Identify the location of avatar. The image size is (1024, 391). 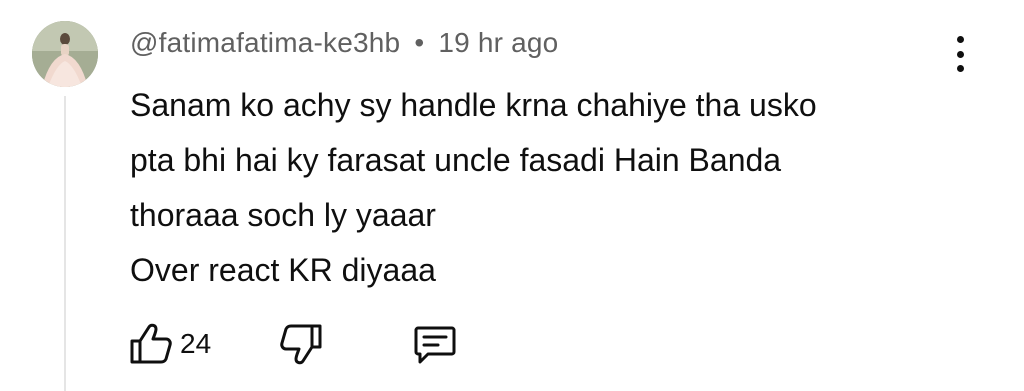
(65, 54).